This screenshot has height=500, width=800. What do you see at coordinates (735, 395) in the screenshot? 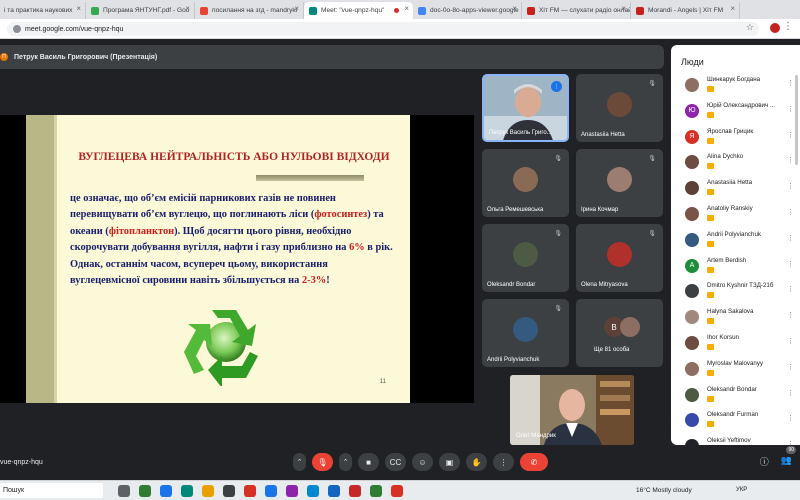
I see `people-list-item: Oleksandr Bondar ⋮` at bounding box center [735, 395].